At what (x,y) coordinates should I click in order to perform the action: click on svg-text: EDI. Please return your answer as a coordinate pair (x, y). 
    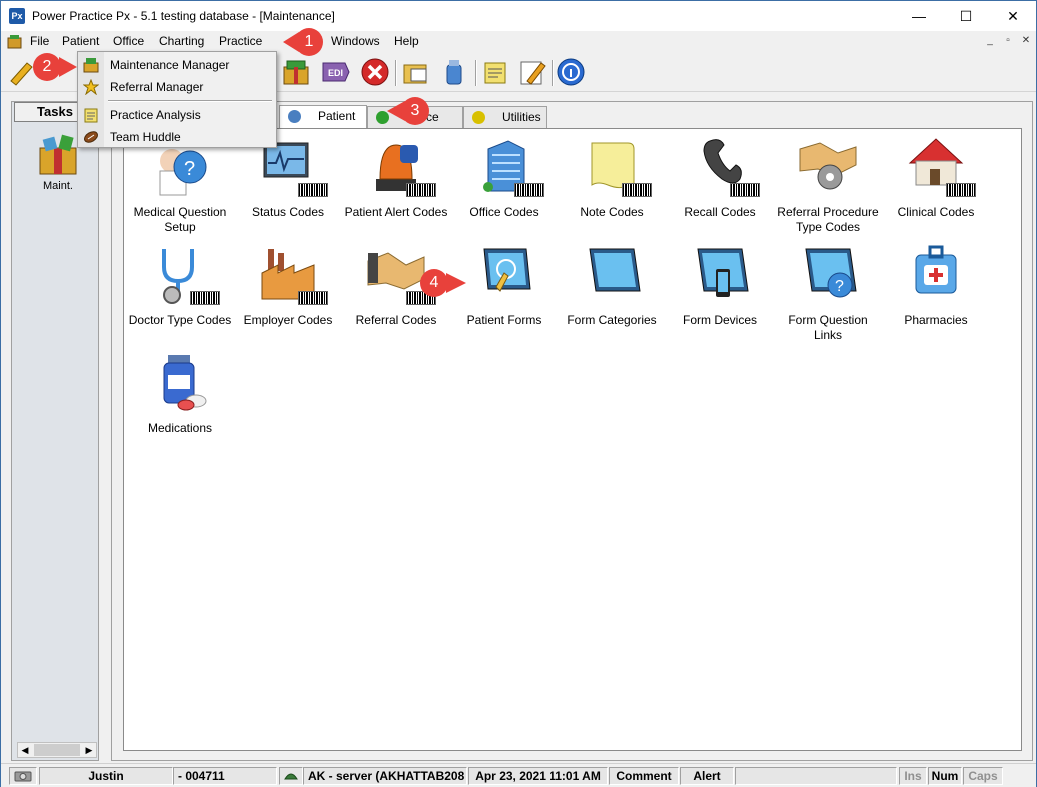
    Looking at the image, I should click on (335, 73).